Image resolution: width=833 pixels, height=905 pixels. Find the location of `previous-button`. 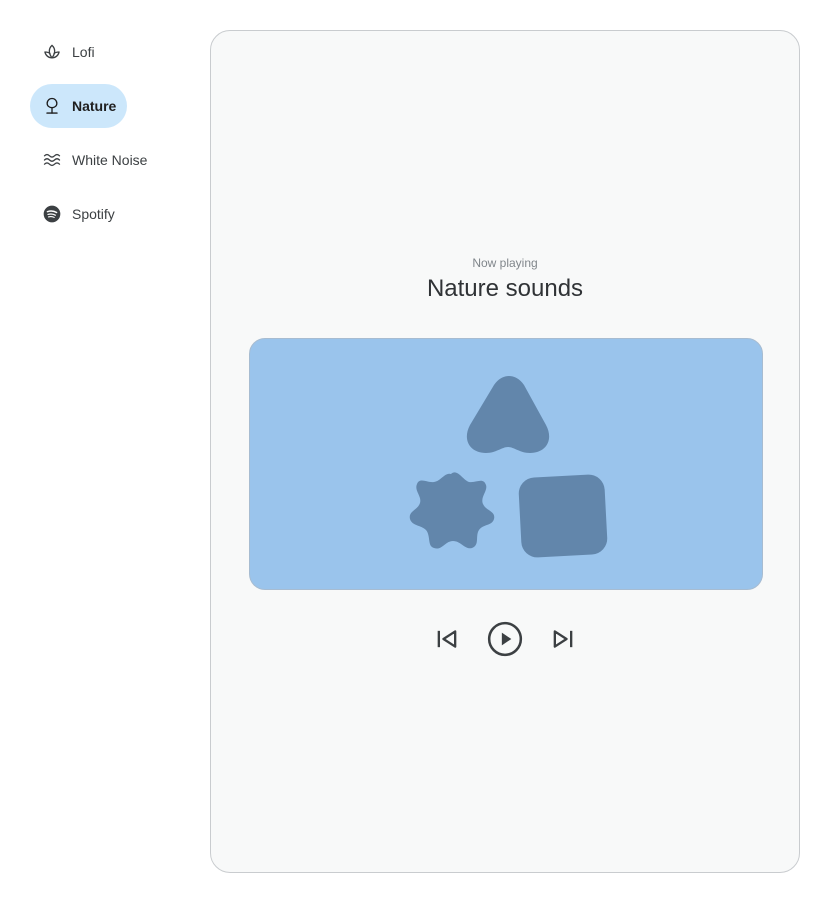

previous-button is located at coordinates (447, 639).